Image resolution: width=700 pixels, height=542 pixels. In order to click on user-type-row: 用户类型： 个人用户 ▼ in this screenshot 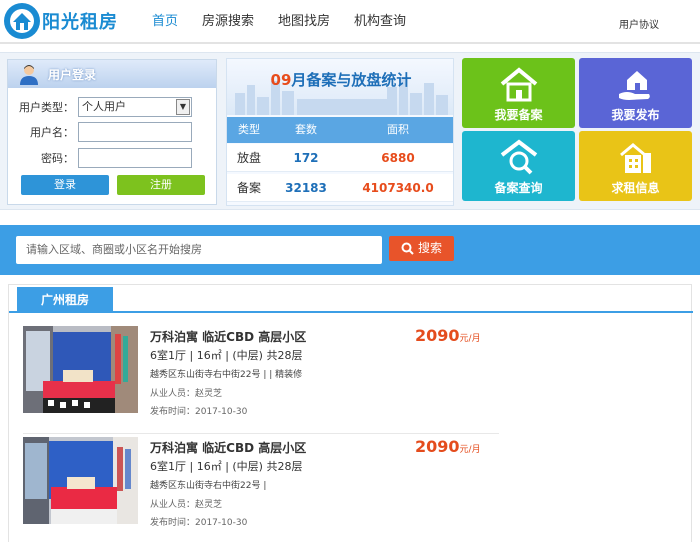, I will do `click(113, 107)`.